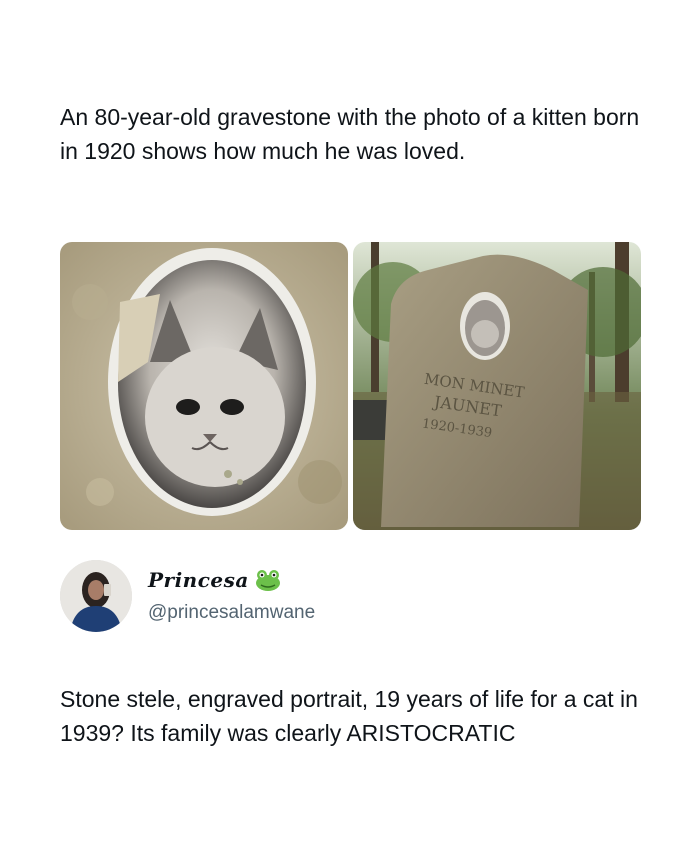 This screenshot has width=700, height=863. I want to click on user-handle: @princesalamwane, so click(231, 613).